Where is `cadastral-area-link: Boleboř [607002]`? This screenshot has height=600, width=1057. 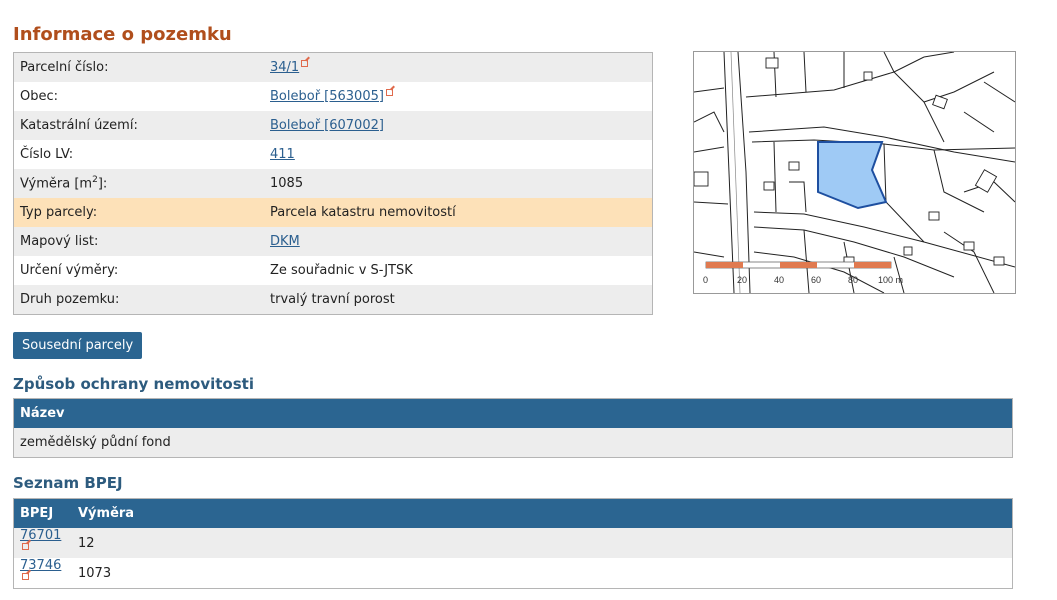 cadastral-area-link: Boleboř [607002] is located at coordinates (327, 125).